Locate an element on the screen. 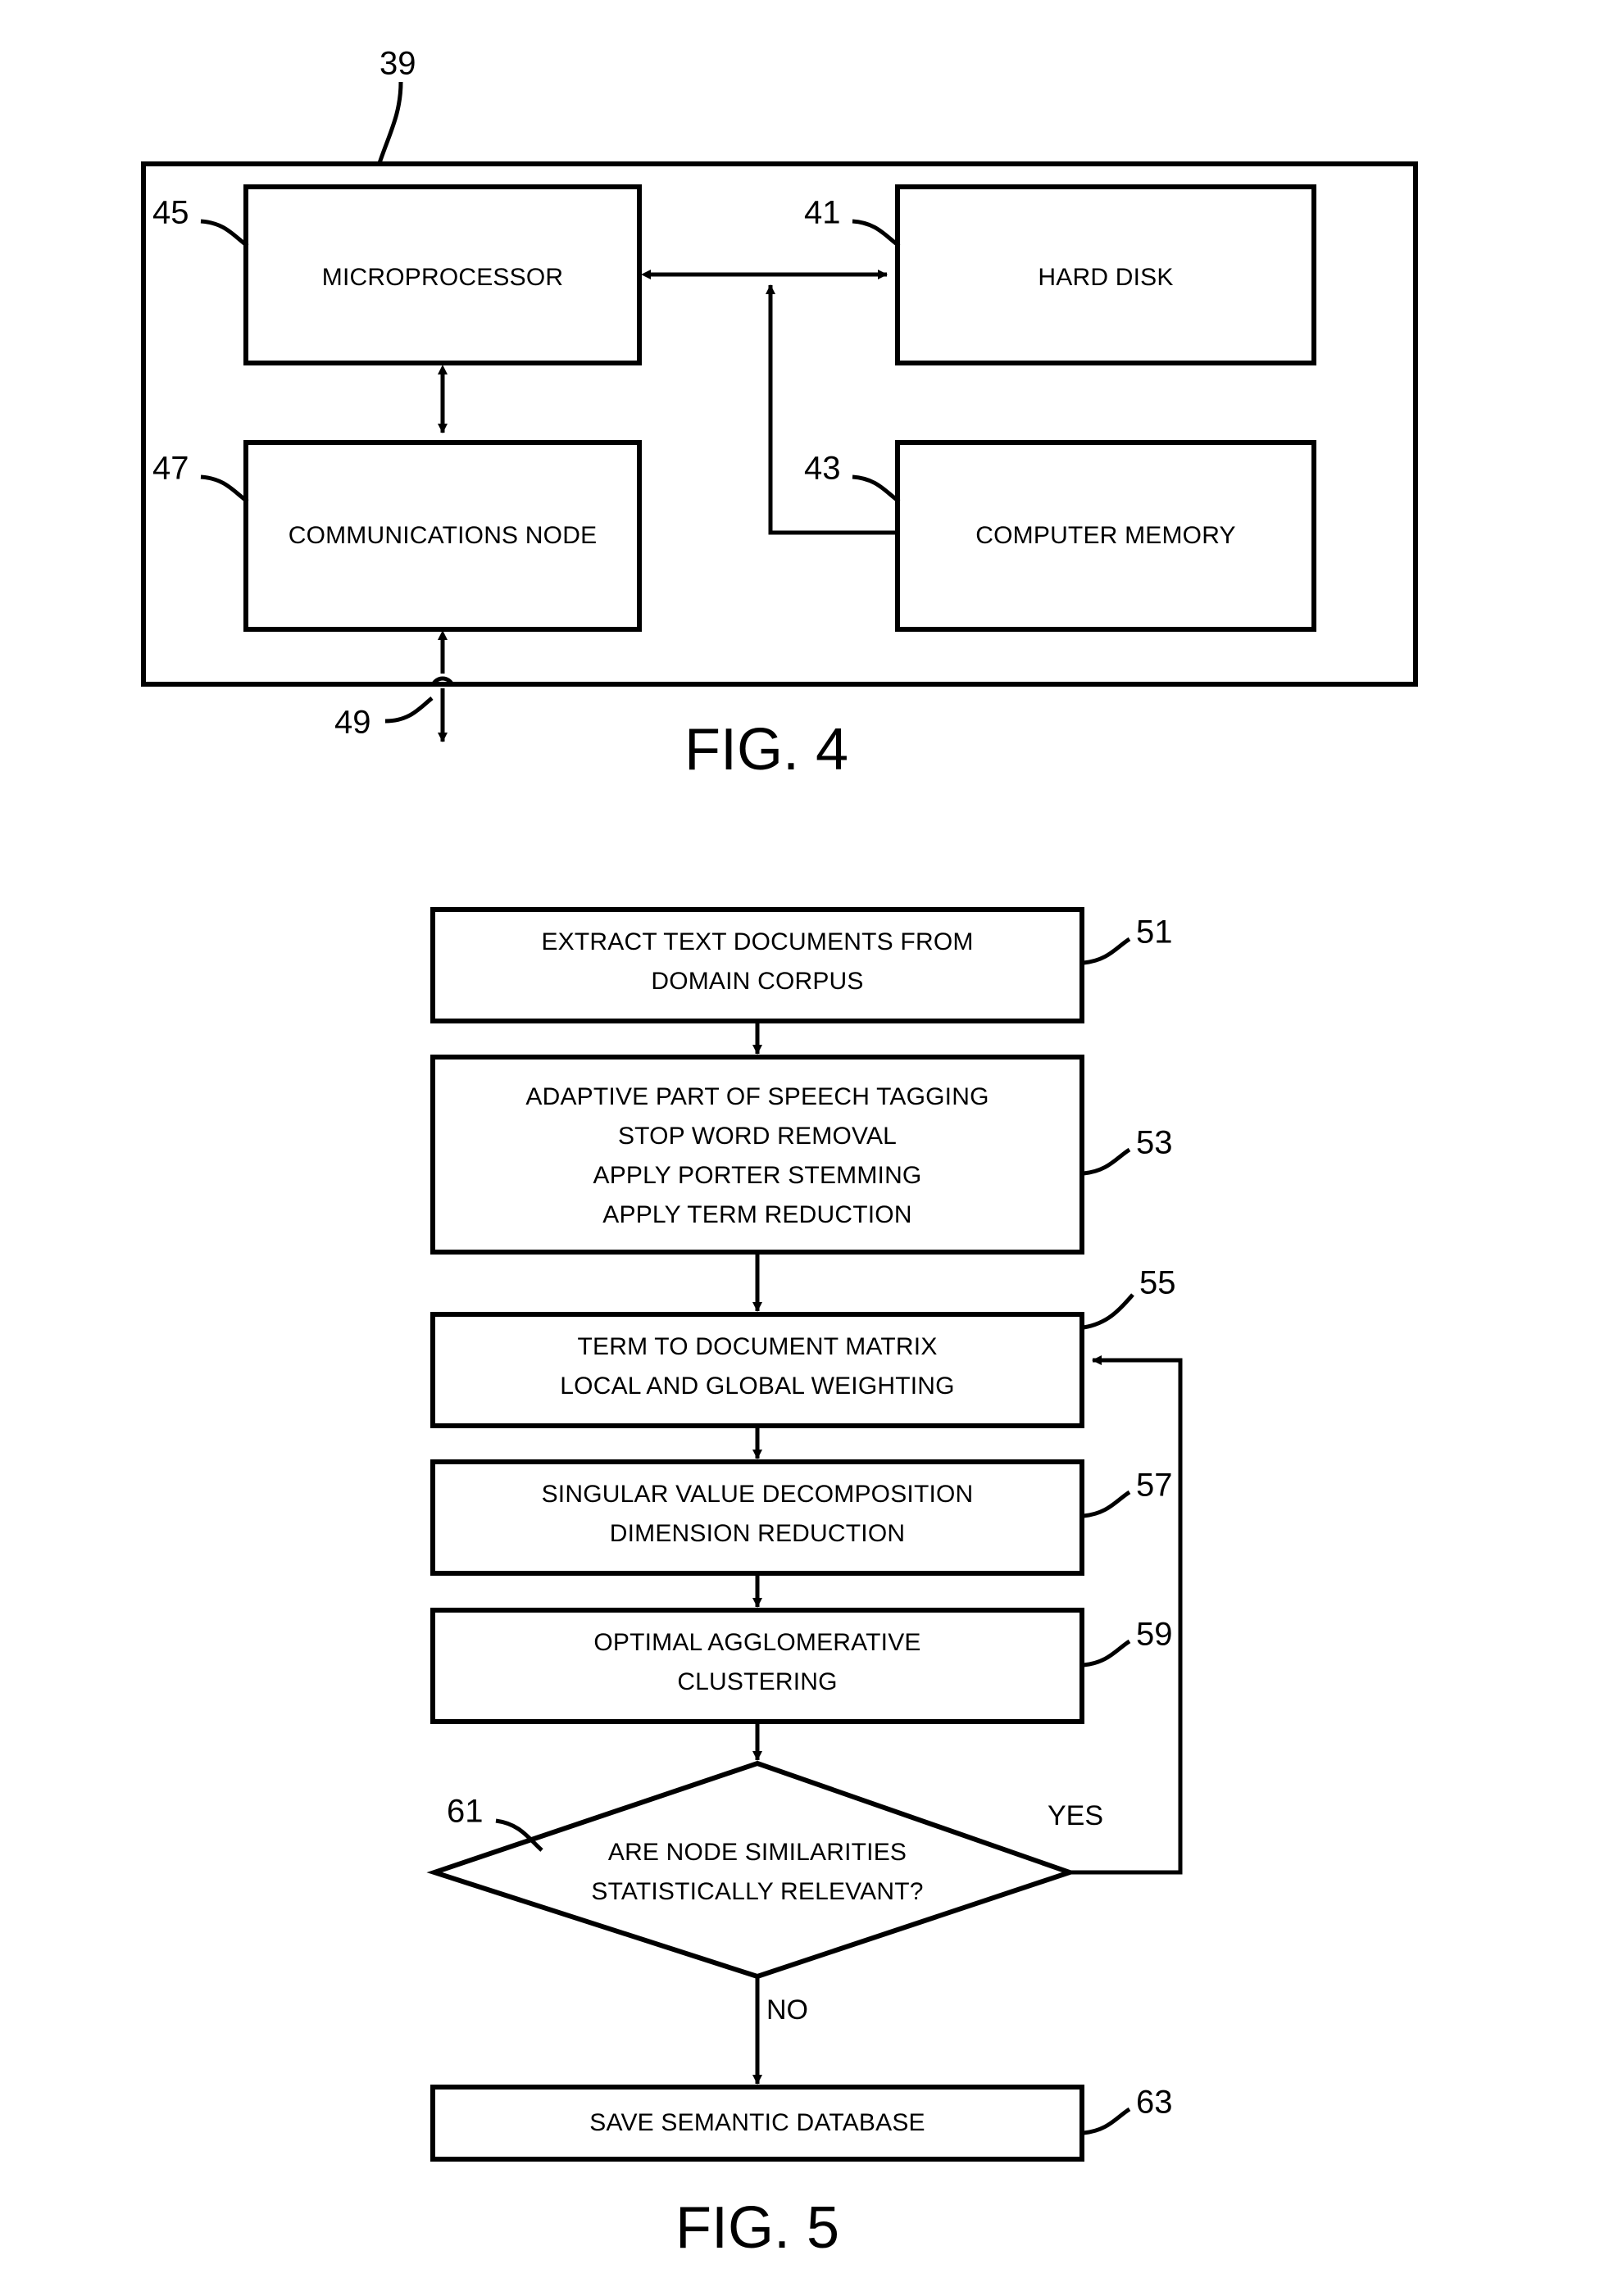  ref-label-49: 49 is located at coordinates (352, 723).